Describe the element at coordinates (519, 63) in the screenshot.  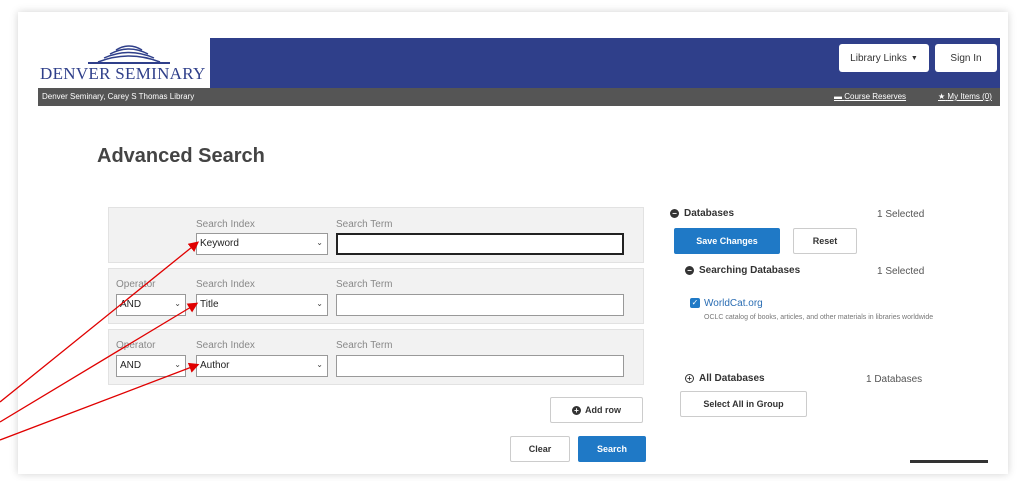
I see `site-header: DENVER SEMINARY Library Links ▼ Sign In` at that location.